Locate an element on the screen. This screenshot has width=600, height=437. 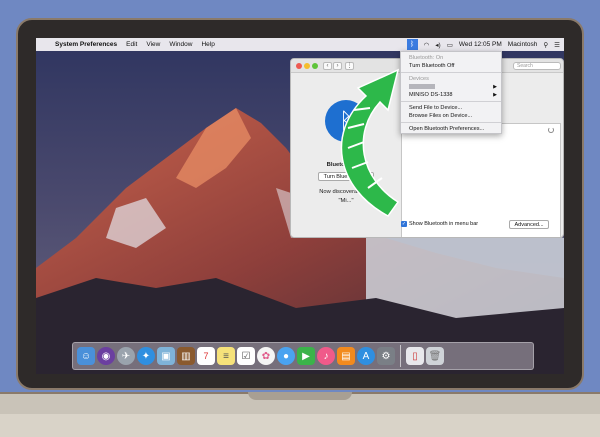
minimize-icon is located at coordinates (307, 66).